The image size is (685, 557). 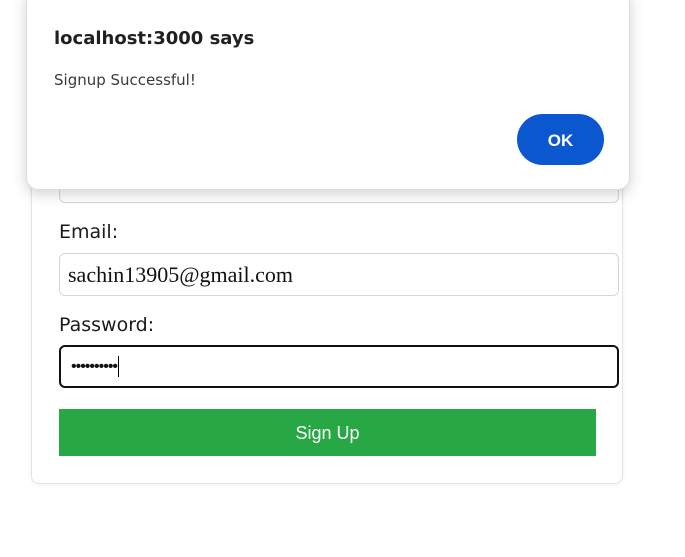 What do you see at coordinates (94, 366) in the screenshot?
I see `password-value: ••••••••••` at bounding box center [94, 366].